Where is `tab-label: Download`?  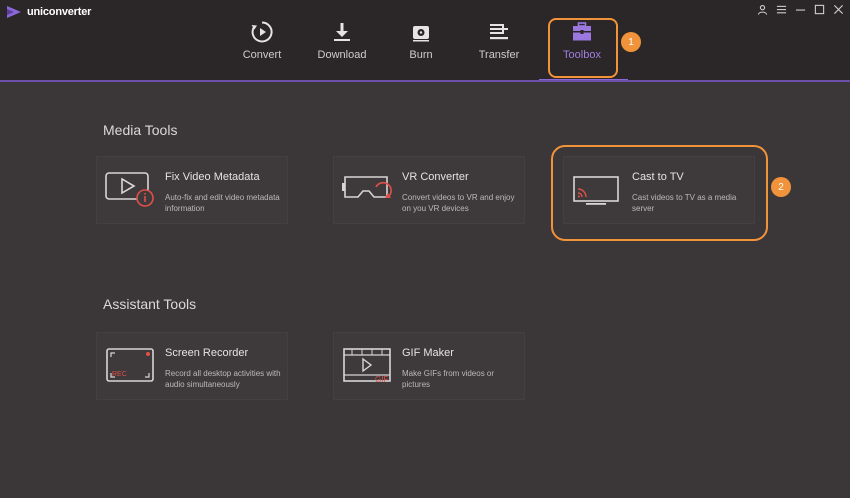
tab-label: Download is located at coordinates (342, 55).